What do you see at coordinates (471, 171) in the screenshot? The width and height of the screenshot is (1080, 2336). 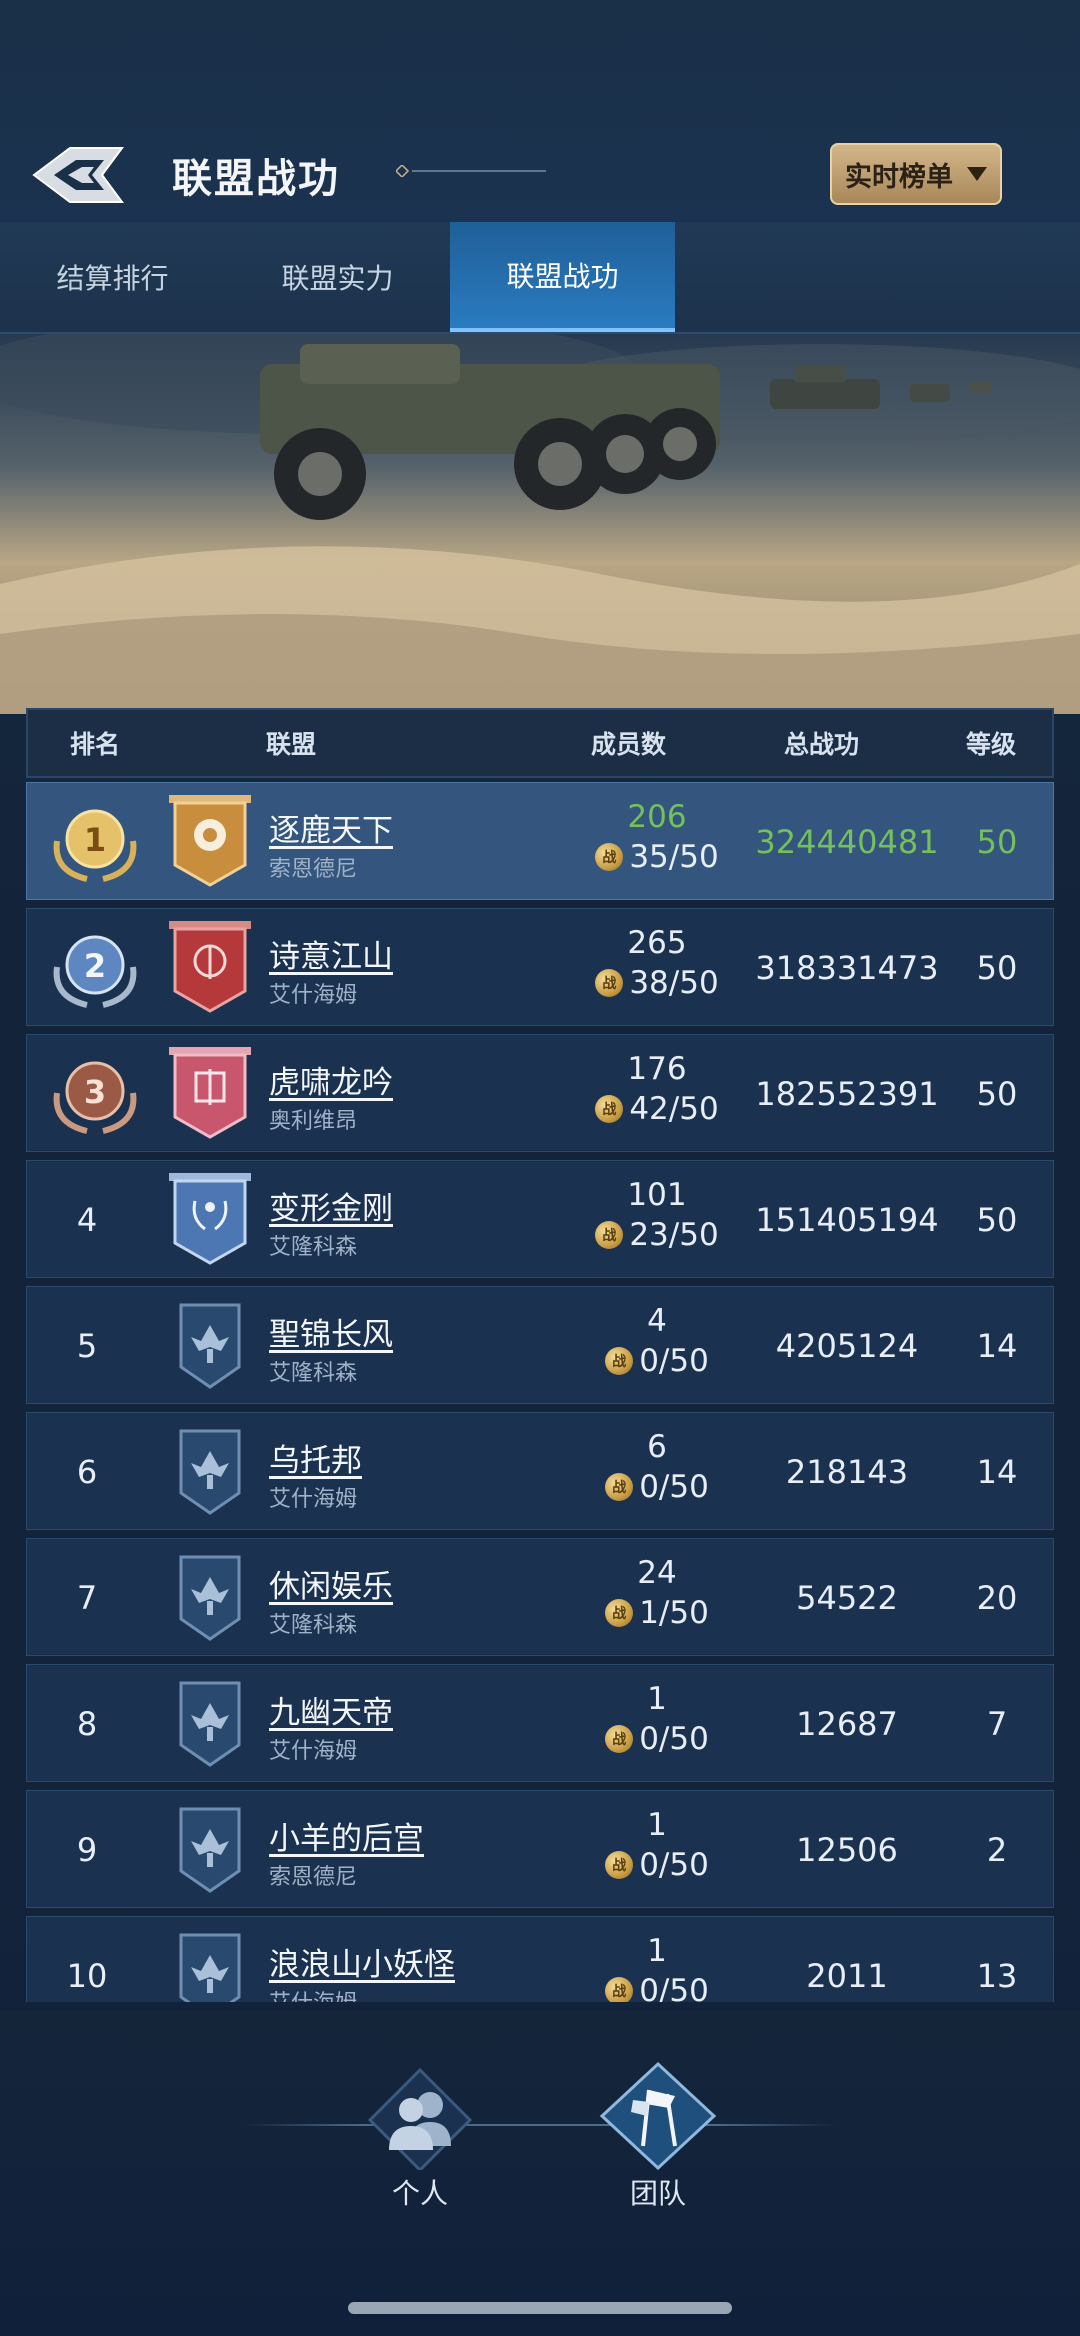 I see `title-divider-icon` at bounding box center [471, 171].